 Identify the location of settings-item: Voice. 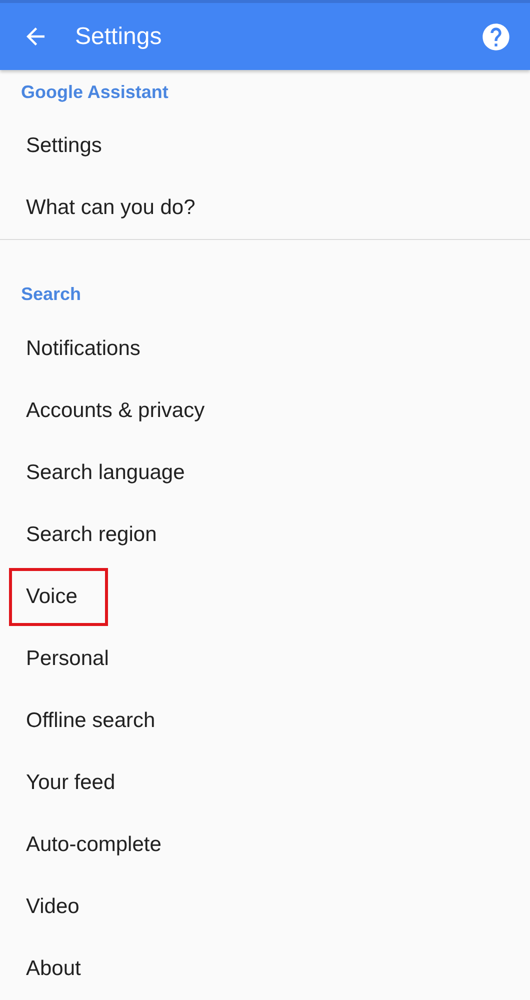
(58, 597).